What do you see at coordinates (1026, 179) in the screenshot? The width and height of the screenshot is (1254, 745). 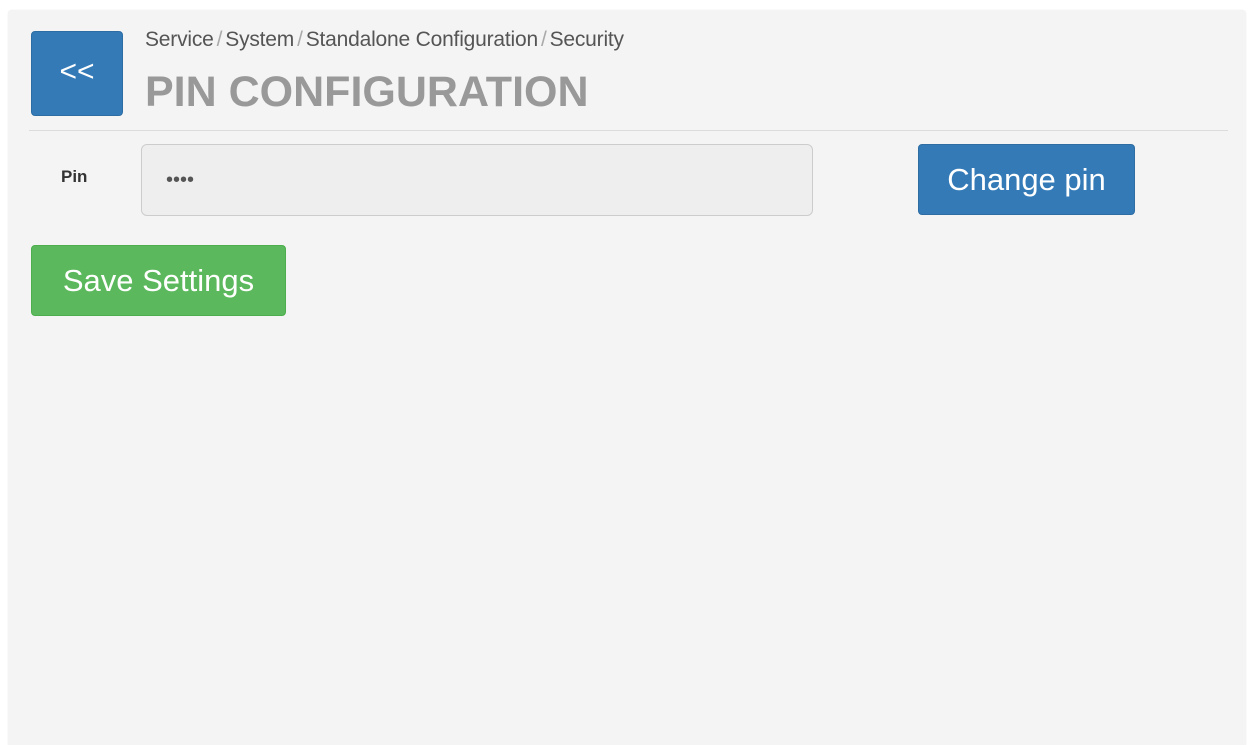 I see `change-pin-button: Change pin` at bounding box center [1026, 179].